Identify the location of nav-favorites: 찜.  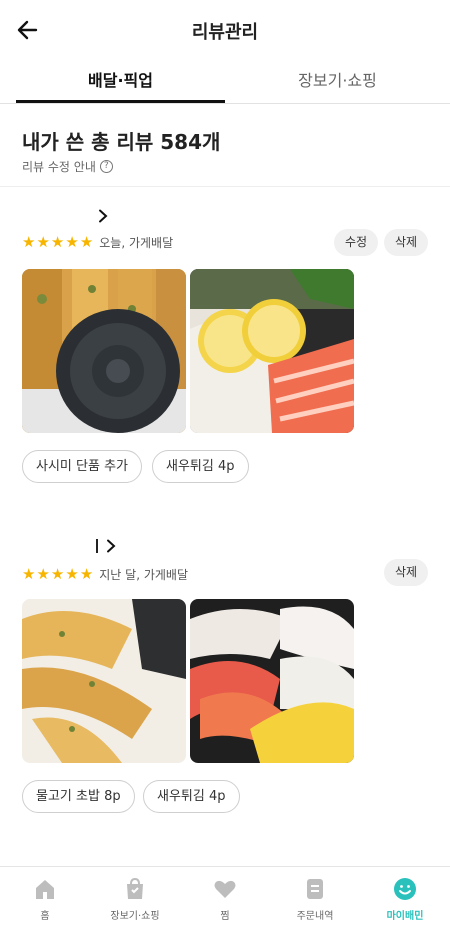
(225, 896).